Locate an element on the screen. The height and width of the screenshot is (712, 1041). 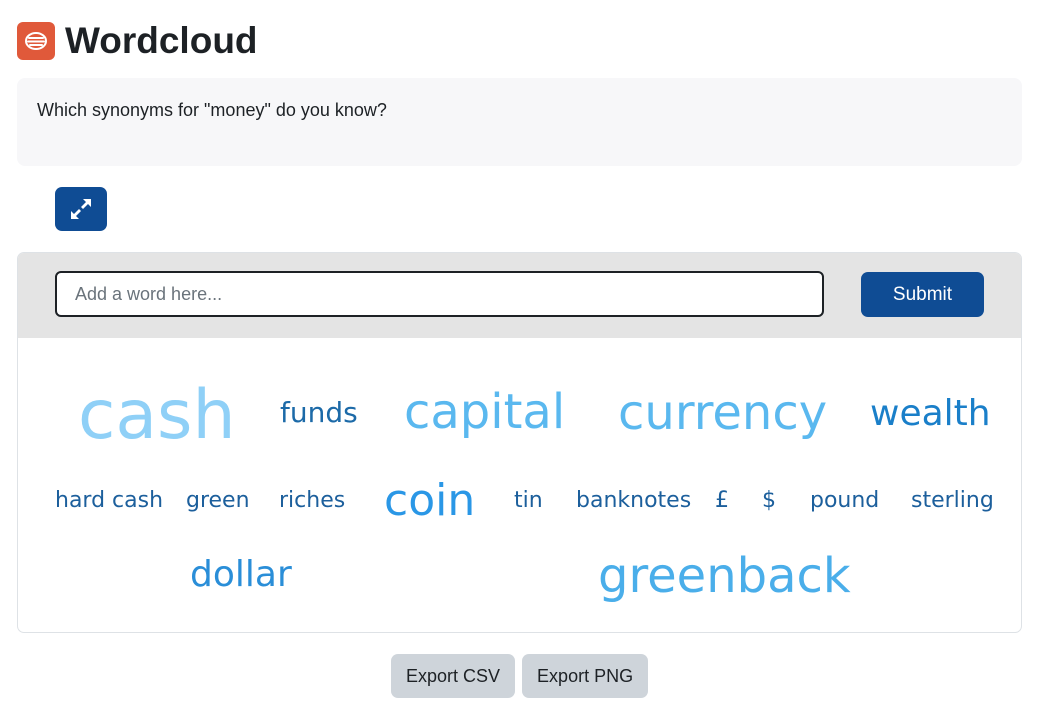
question-text: Which synonyms for "money" do you know? is located at coordinates (212, 110).